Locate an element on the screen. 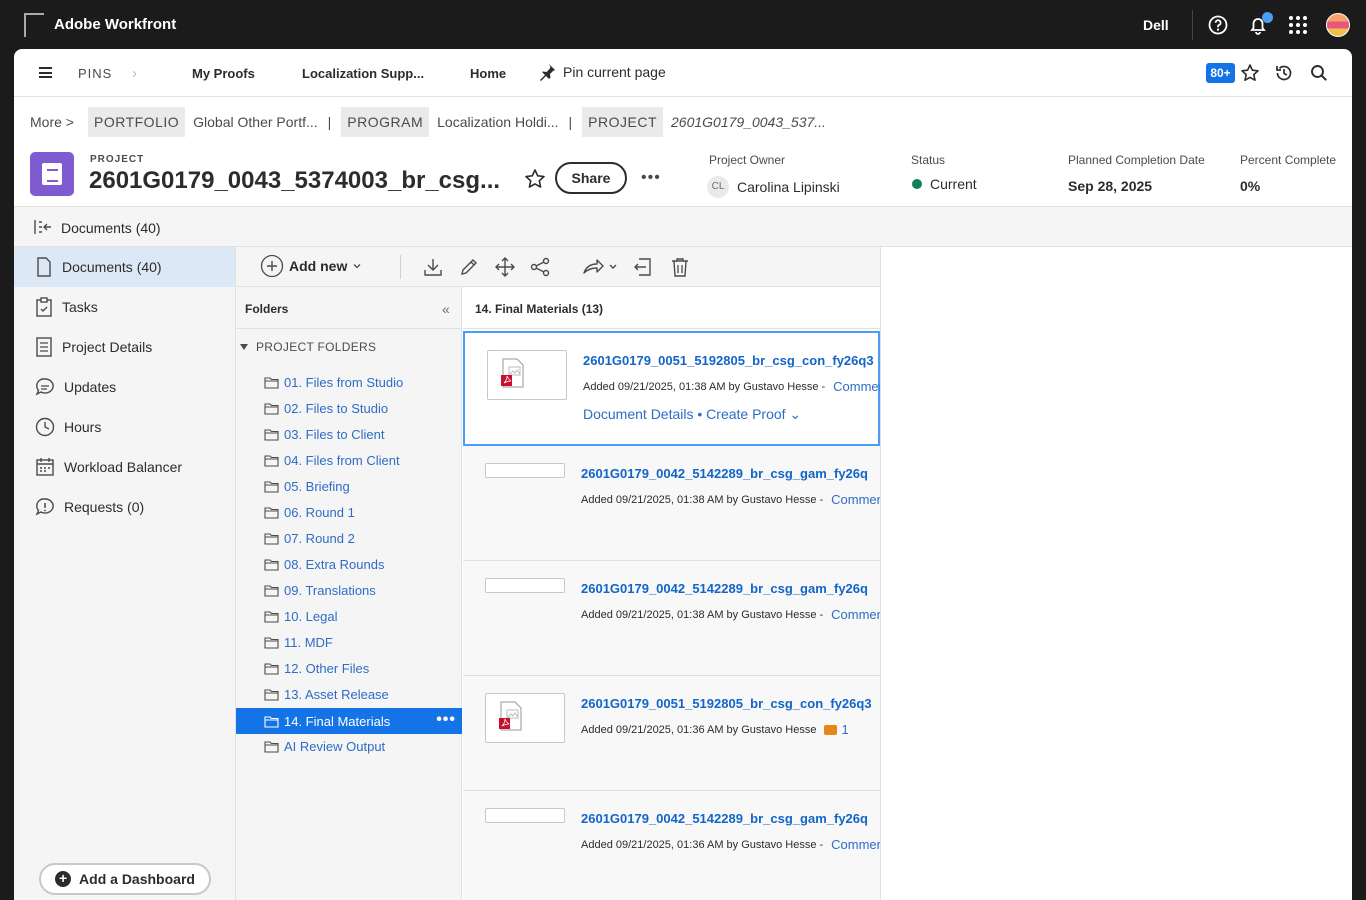  add-dashboard-button: + Add a Dashboard is located at coordinates (125, 879).